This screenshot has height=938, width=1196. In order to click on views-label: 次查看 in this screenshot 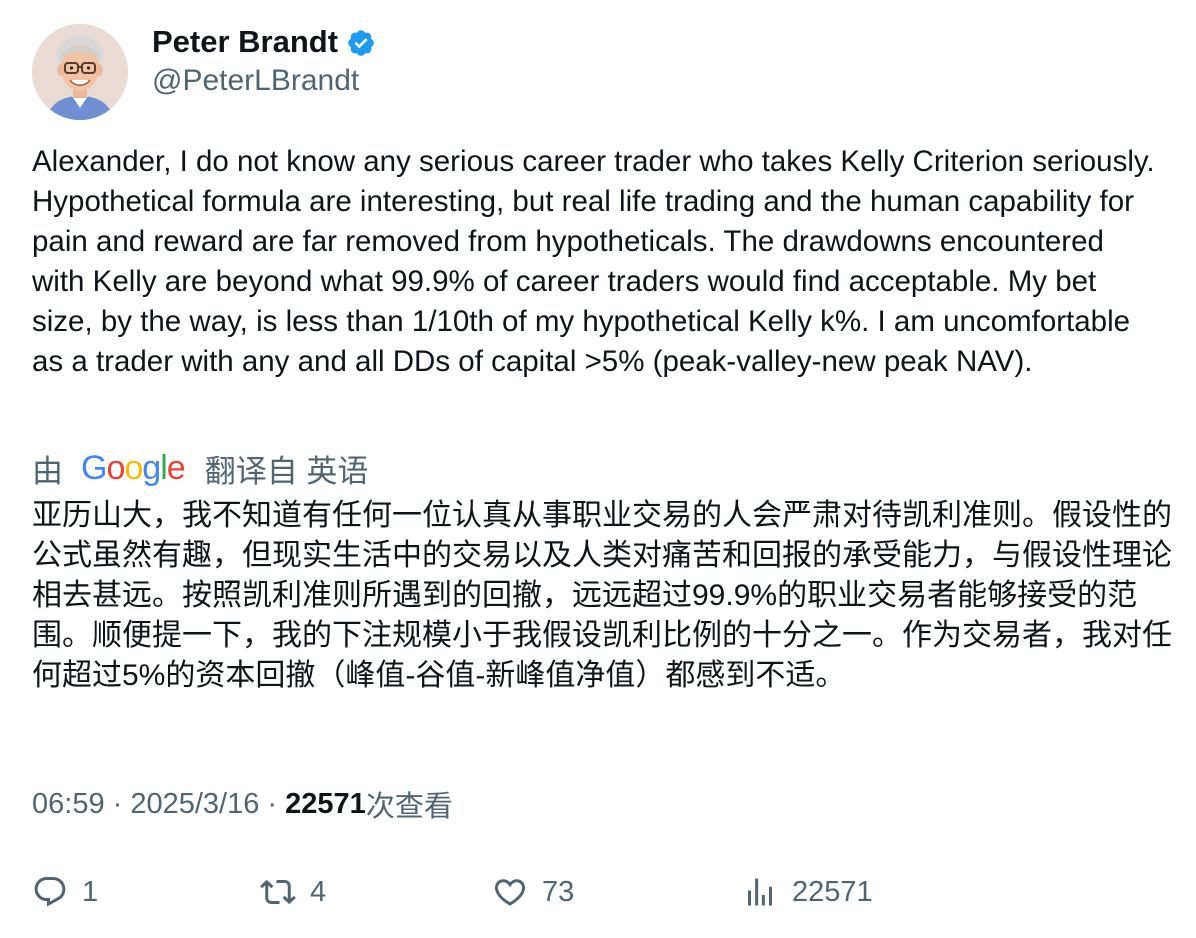, I will do `click(409, 807)`.